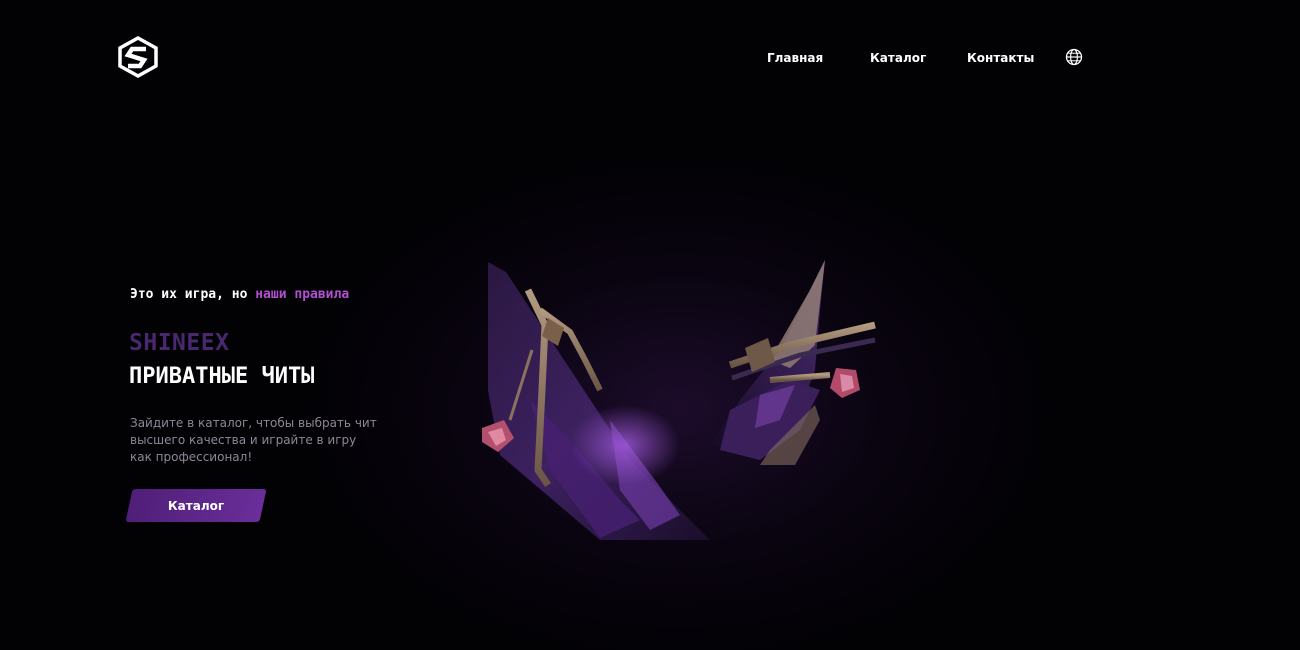 The image size is (1300, 650). What do you see at coordinates (222, 376) in the screenshot?
I see `hero-headline: ПРИВАТНЫЕ ЧИТЫ` at bounding box center [222, 376].